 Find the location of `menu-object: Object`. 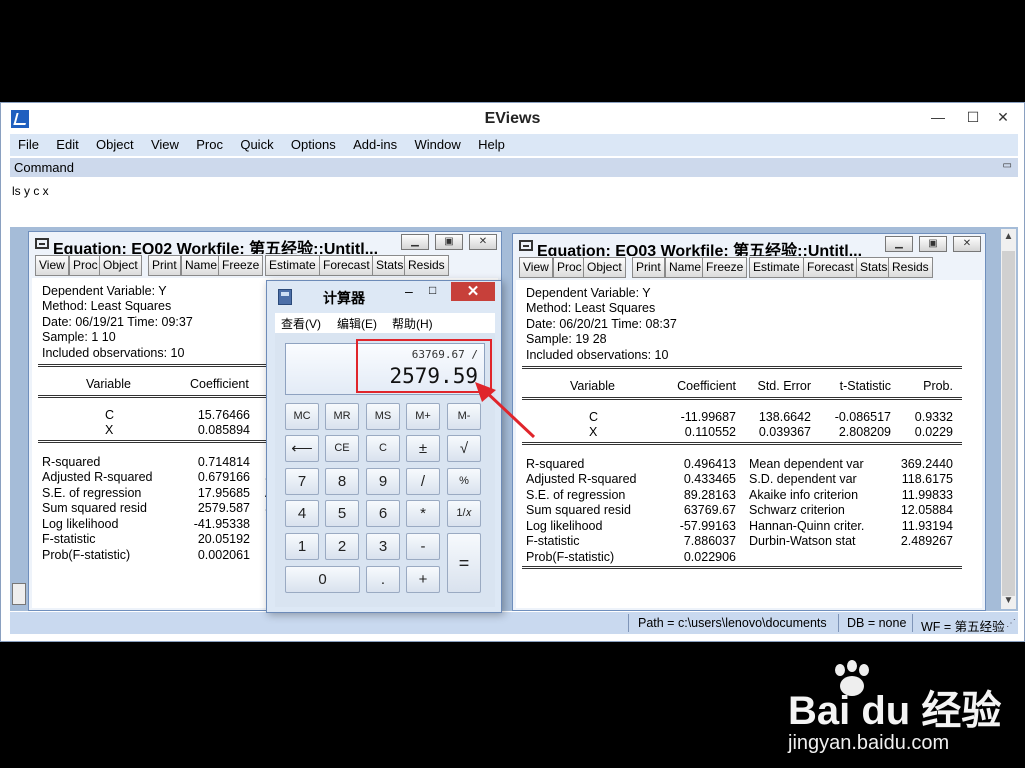

menu-object: Object is located at coordinates (114, 143).